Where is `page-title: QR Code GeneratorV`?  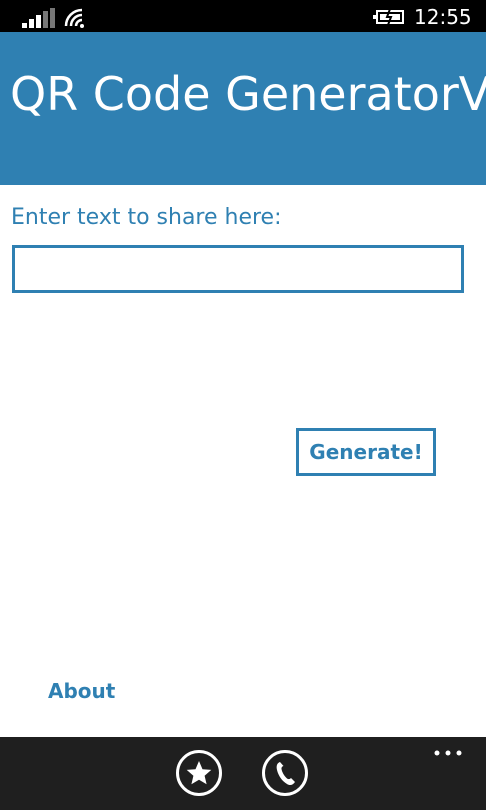
page-title: QR Code GeneratorV is located at coordinates (248, 94).